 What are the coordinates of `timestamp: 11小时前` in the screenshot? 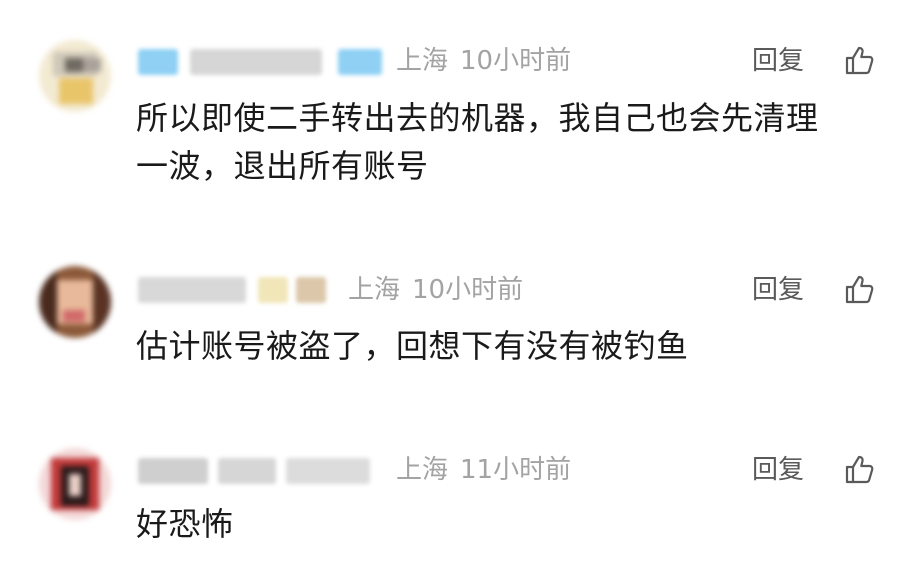 It's located at (516, 470).